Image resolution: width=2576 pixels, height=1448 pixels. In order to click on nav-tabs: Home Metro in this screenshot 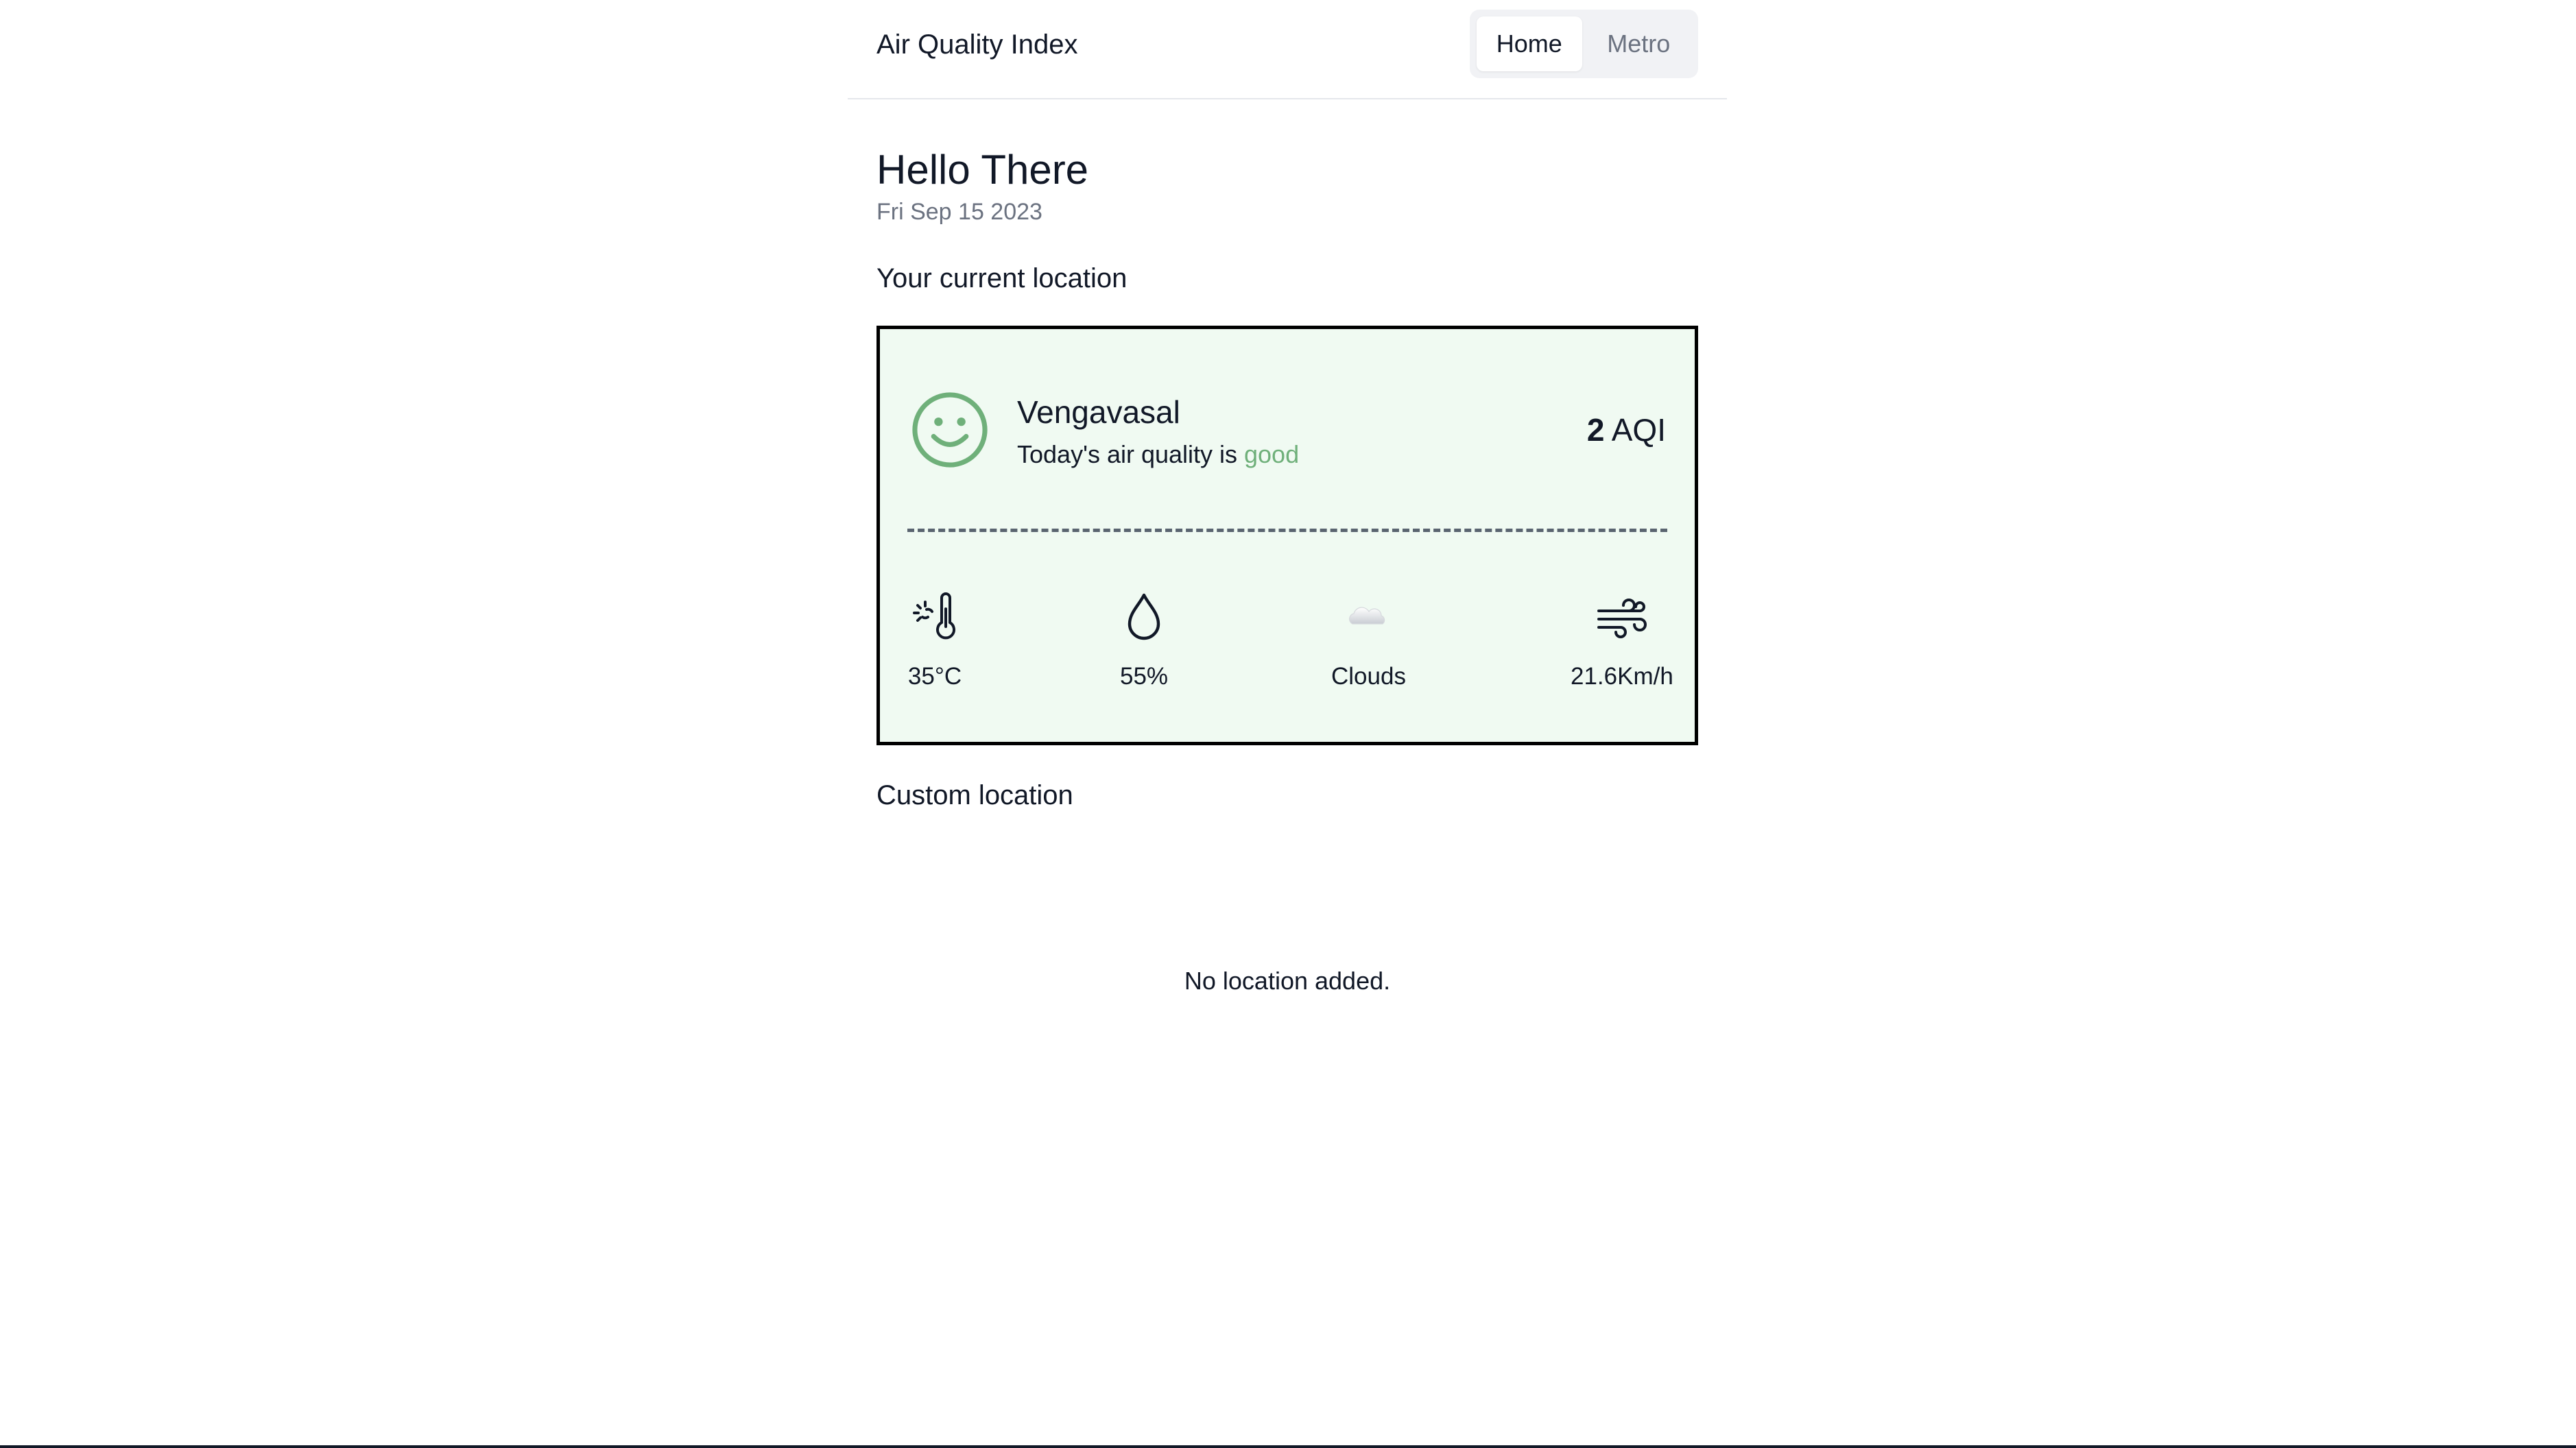, I will do `click(1584, 44)`.